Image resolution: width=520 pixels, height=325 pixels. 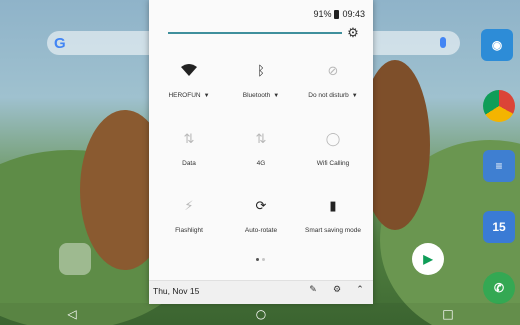 I want to click on tile-4g-label: 4G, so click(x=261, y=163).